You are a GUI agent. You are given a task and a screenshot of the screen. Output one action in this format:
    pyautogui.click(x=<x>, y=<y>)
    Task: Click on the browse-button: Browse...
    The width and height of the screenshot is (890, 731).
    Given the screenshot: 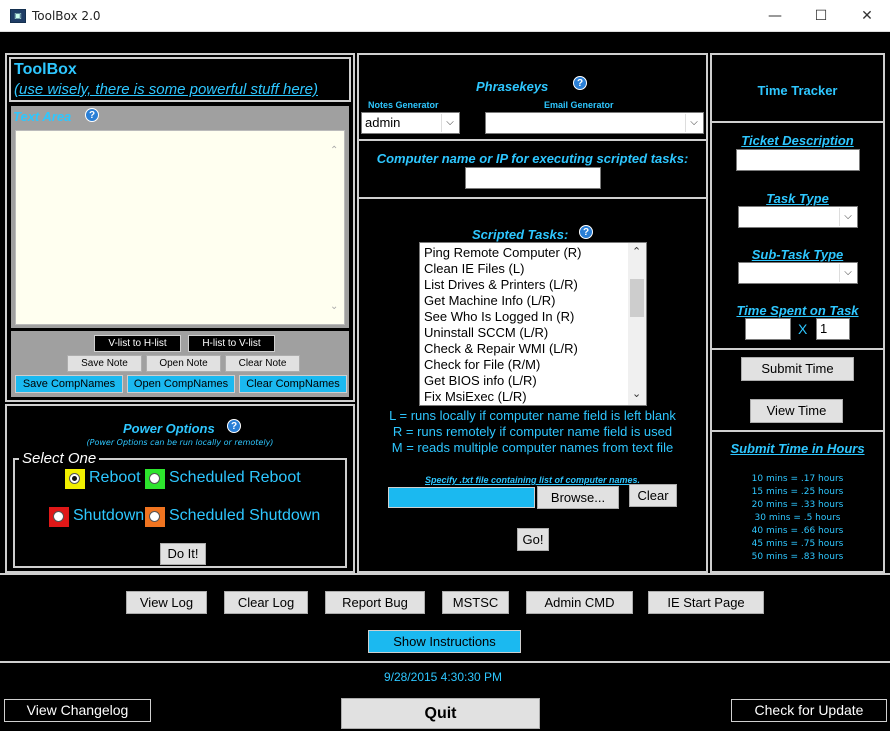 What is the action you would take?
    pyautogui.click(x=578, y=497)
    